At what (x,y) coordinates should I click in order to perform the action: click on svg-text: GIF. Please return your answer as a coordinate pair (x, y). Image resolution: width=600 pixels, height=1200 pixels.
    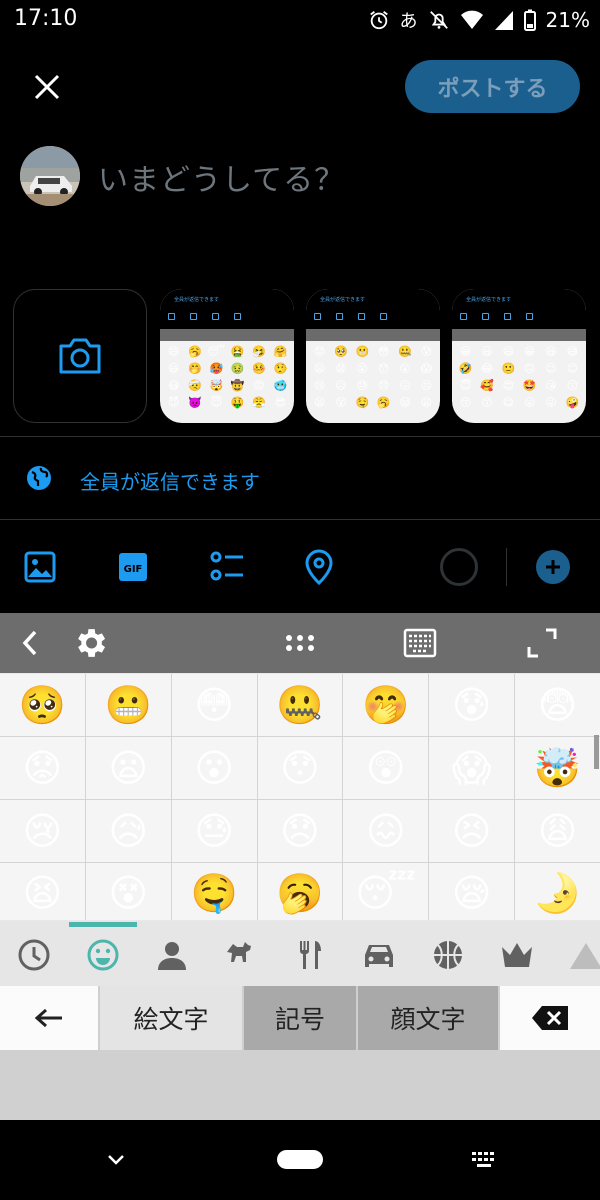
    Looking at the image, I should click on (133, 569).